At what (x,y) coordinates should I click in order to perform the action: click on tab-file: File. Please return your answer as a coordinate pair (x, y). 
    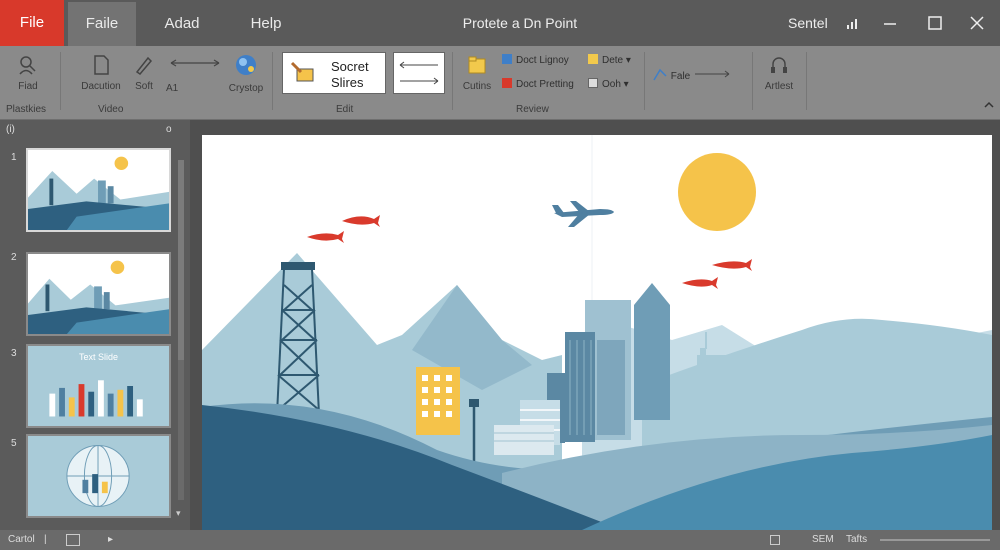
    Looking at the image, I should click on (32, 23).